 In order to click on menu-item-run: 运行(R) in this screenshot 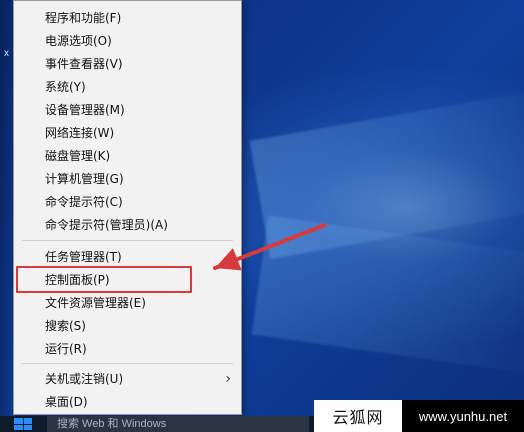, I will do `click(127, 349)`.